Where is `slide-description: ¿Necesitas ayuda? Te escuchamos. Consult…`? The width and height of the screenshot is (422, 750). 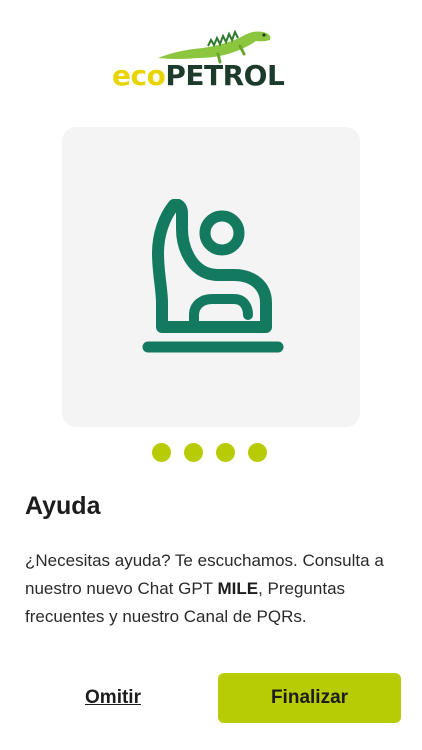 slide-description: ¿Necesitas ayuda? Te escuchamos. Consult… is located at coordinates (215, 589).